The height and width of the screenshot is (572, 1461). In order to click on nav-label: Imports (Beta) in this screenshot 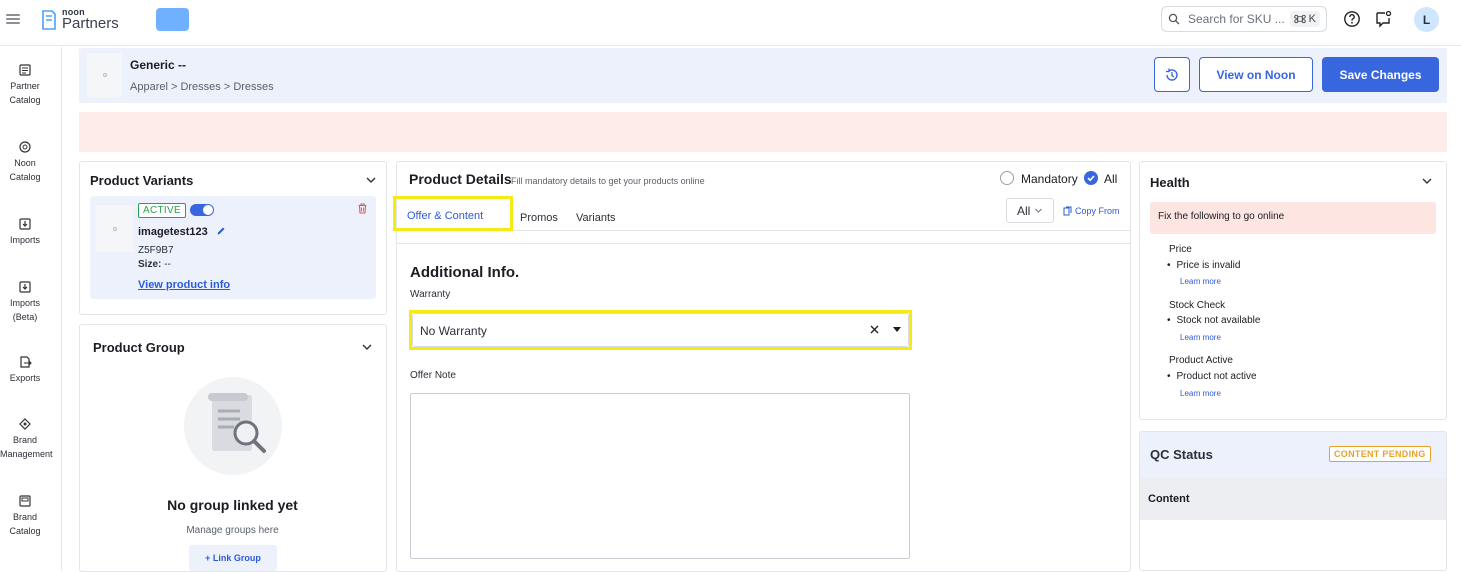, I will do `click(24, 310)`.